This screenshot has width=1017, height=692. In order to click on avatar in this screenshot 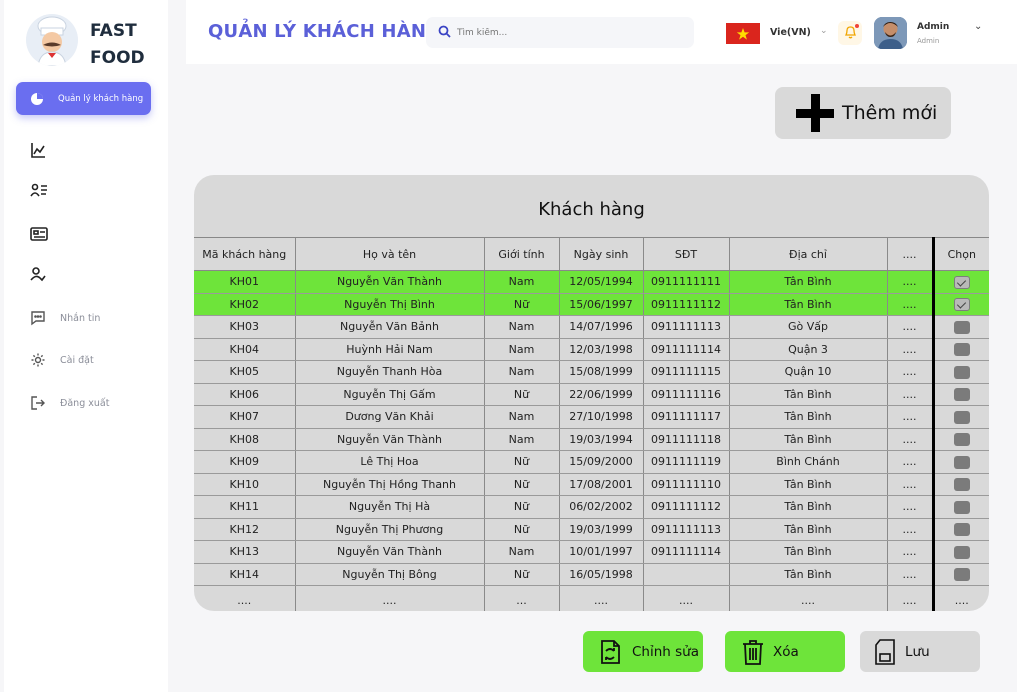, I will do `click(890, 33)`.